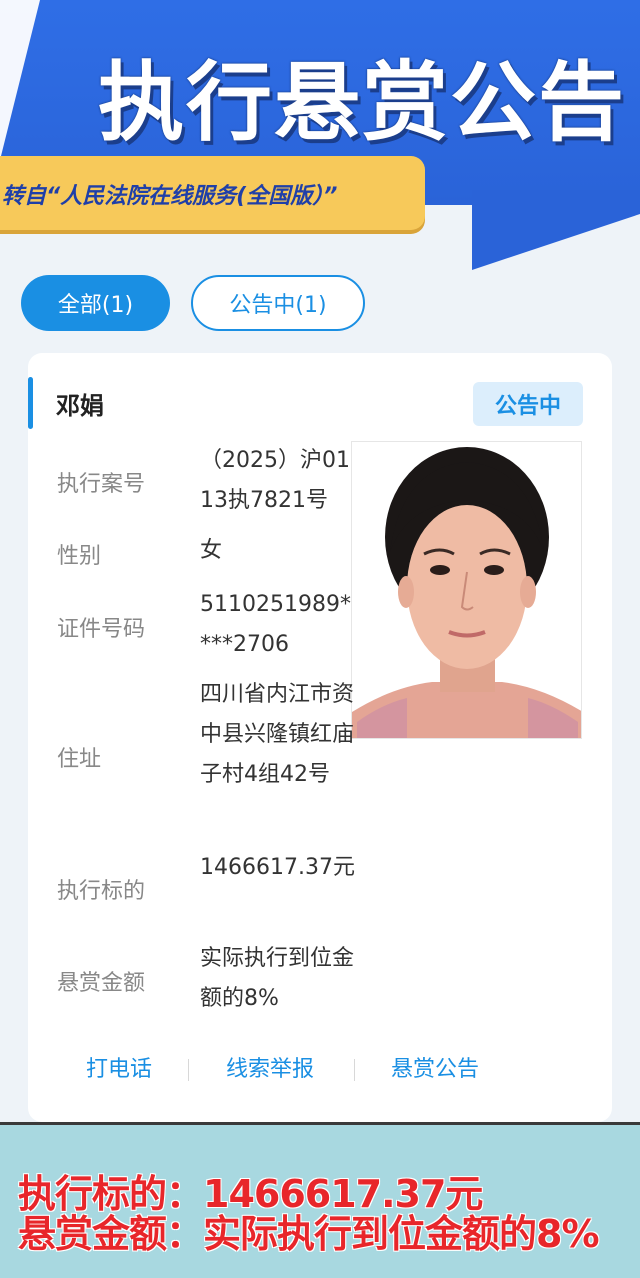 Image resolution: width=640 pixels, height=1278 pixels. What do you see at coordinates (101, 891) in the screenshot?
I see `field-label-amount: 执行标的` at bounding box center [101, 891].